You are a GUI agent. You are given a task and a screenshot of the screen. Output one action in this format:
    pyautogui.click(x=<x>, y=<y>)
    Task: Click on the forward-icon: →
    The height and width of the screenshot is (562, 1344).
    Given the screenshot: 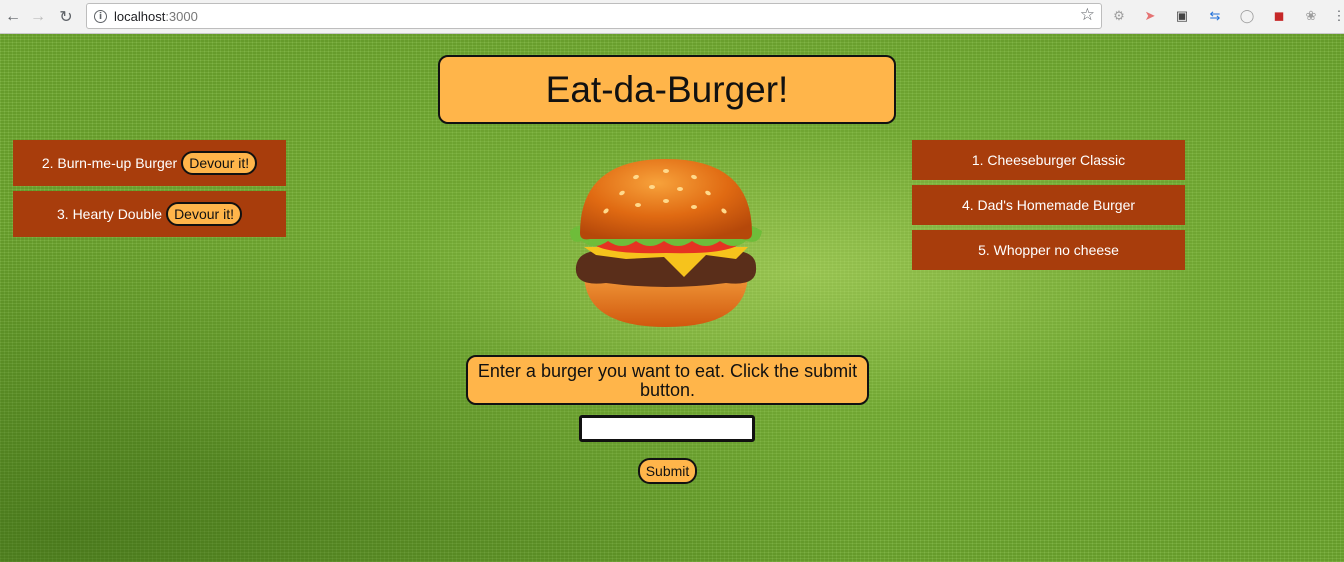 What is the action you would take?
    pyautogui.click(x=38, y=17)
    